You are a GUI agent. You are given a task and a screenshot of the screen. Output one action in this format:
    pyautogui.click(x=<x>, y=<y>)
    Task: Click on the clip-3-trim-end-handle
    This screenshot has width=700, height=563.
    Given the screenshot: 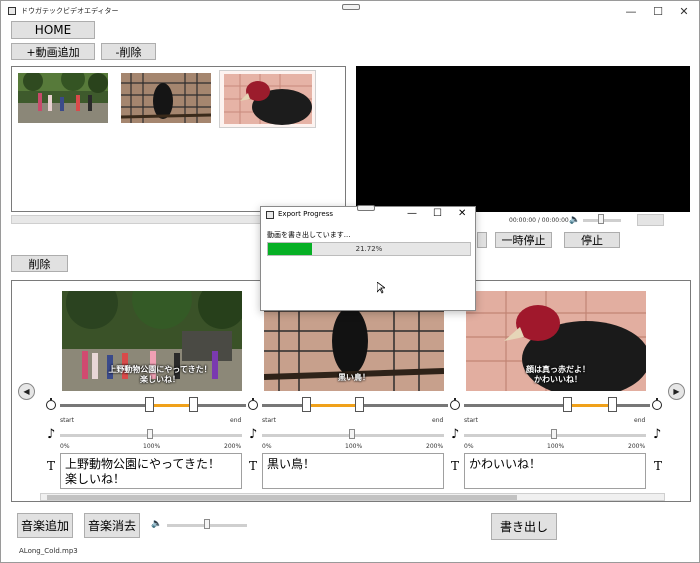 What is the action you would take?
    pyautogui.click(x=612, y=404)
    